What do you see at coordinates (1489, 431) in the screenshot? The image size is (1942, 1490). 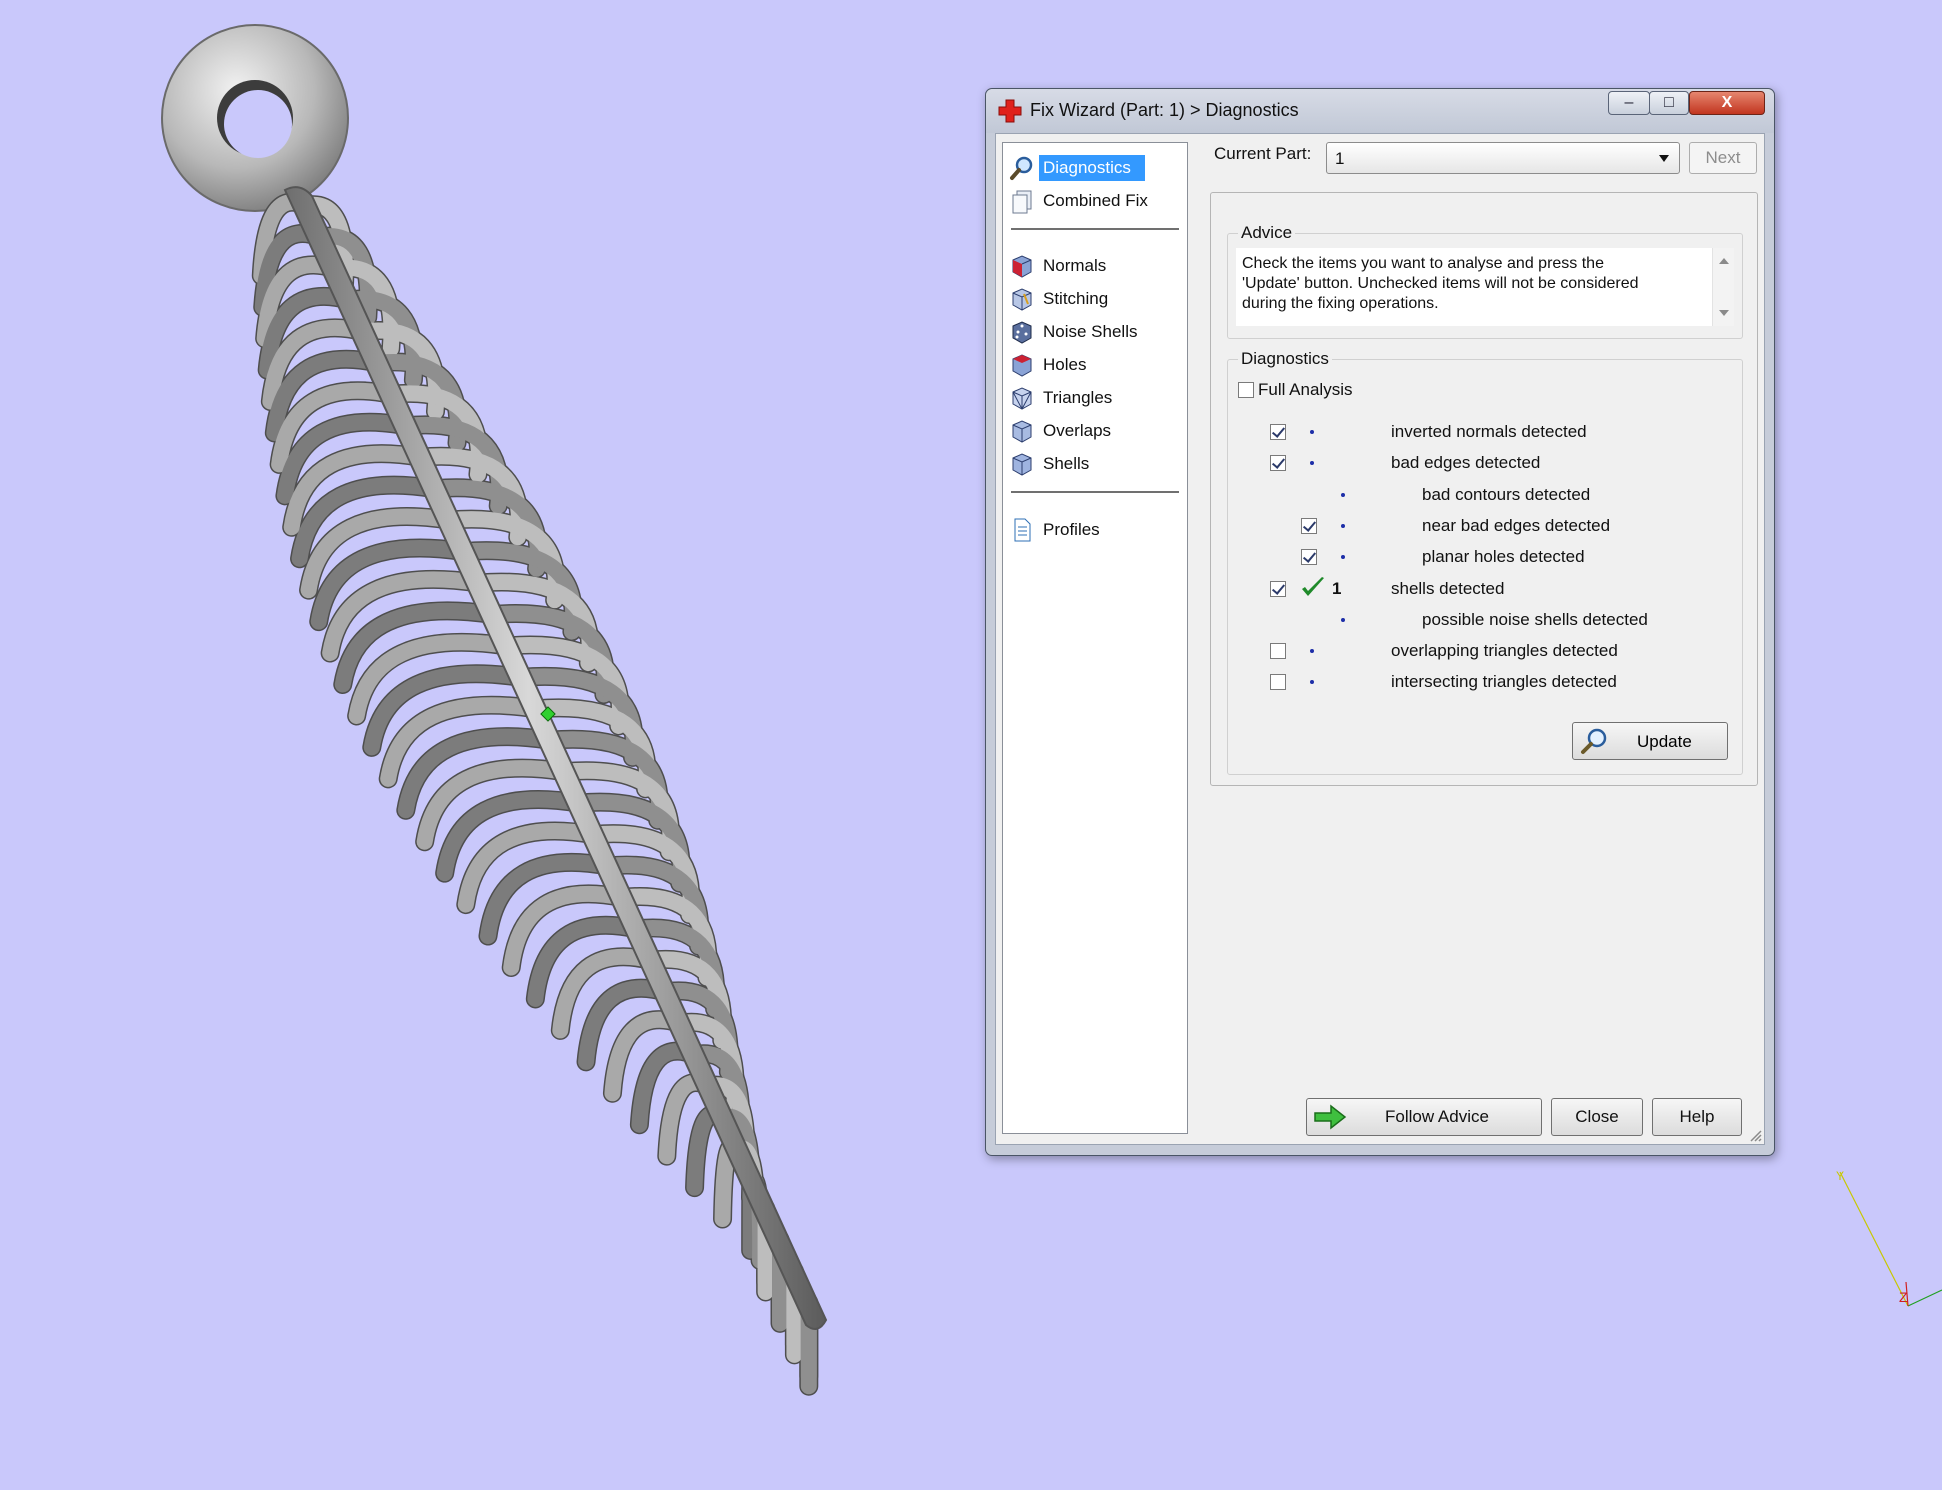 I see `diagnostic-label: inverted normals detected` at bounding box center [1489, 431].